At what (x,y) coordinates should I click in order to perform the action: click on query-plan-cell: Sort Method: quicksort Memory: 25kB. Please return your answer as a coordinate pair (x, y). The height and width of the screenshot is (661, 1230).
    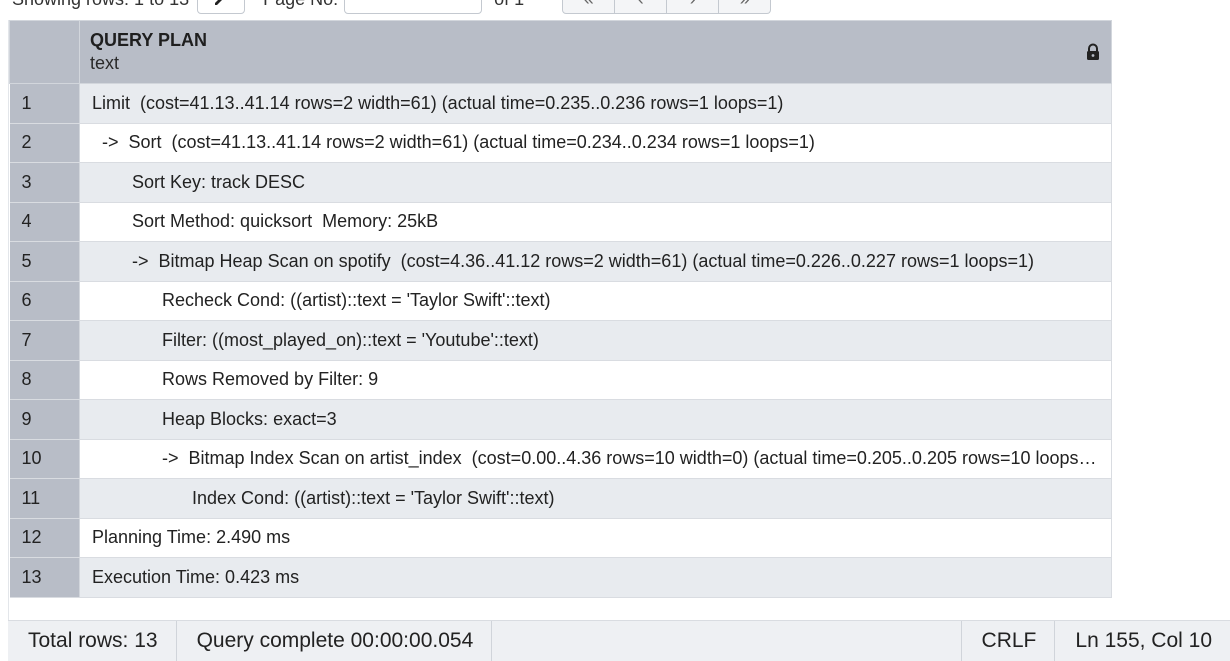
    Looking at the image, I should click on (595, 221).